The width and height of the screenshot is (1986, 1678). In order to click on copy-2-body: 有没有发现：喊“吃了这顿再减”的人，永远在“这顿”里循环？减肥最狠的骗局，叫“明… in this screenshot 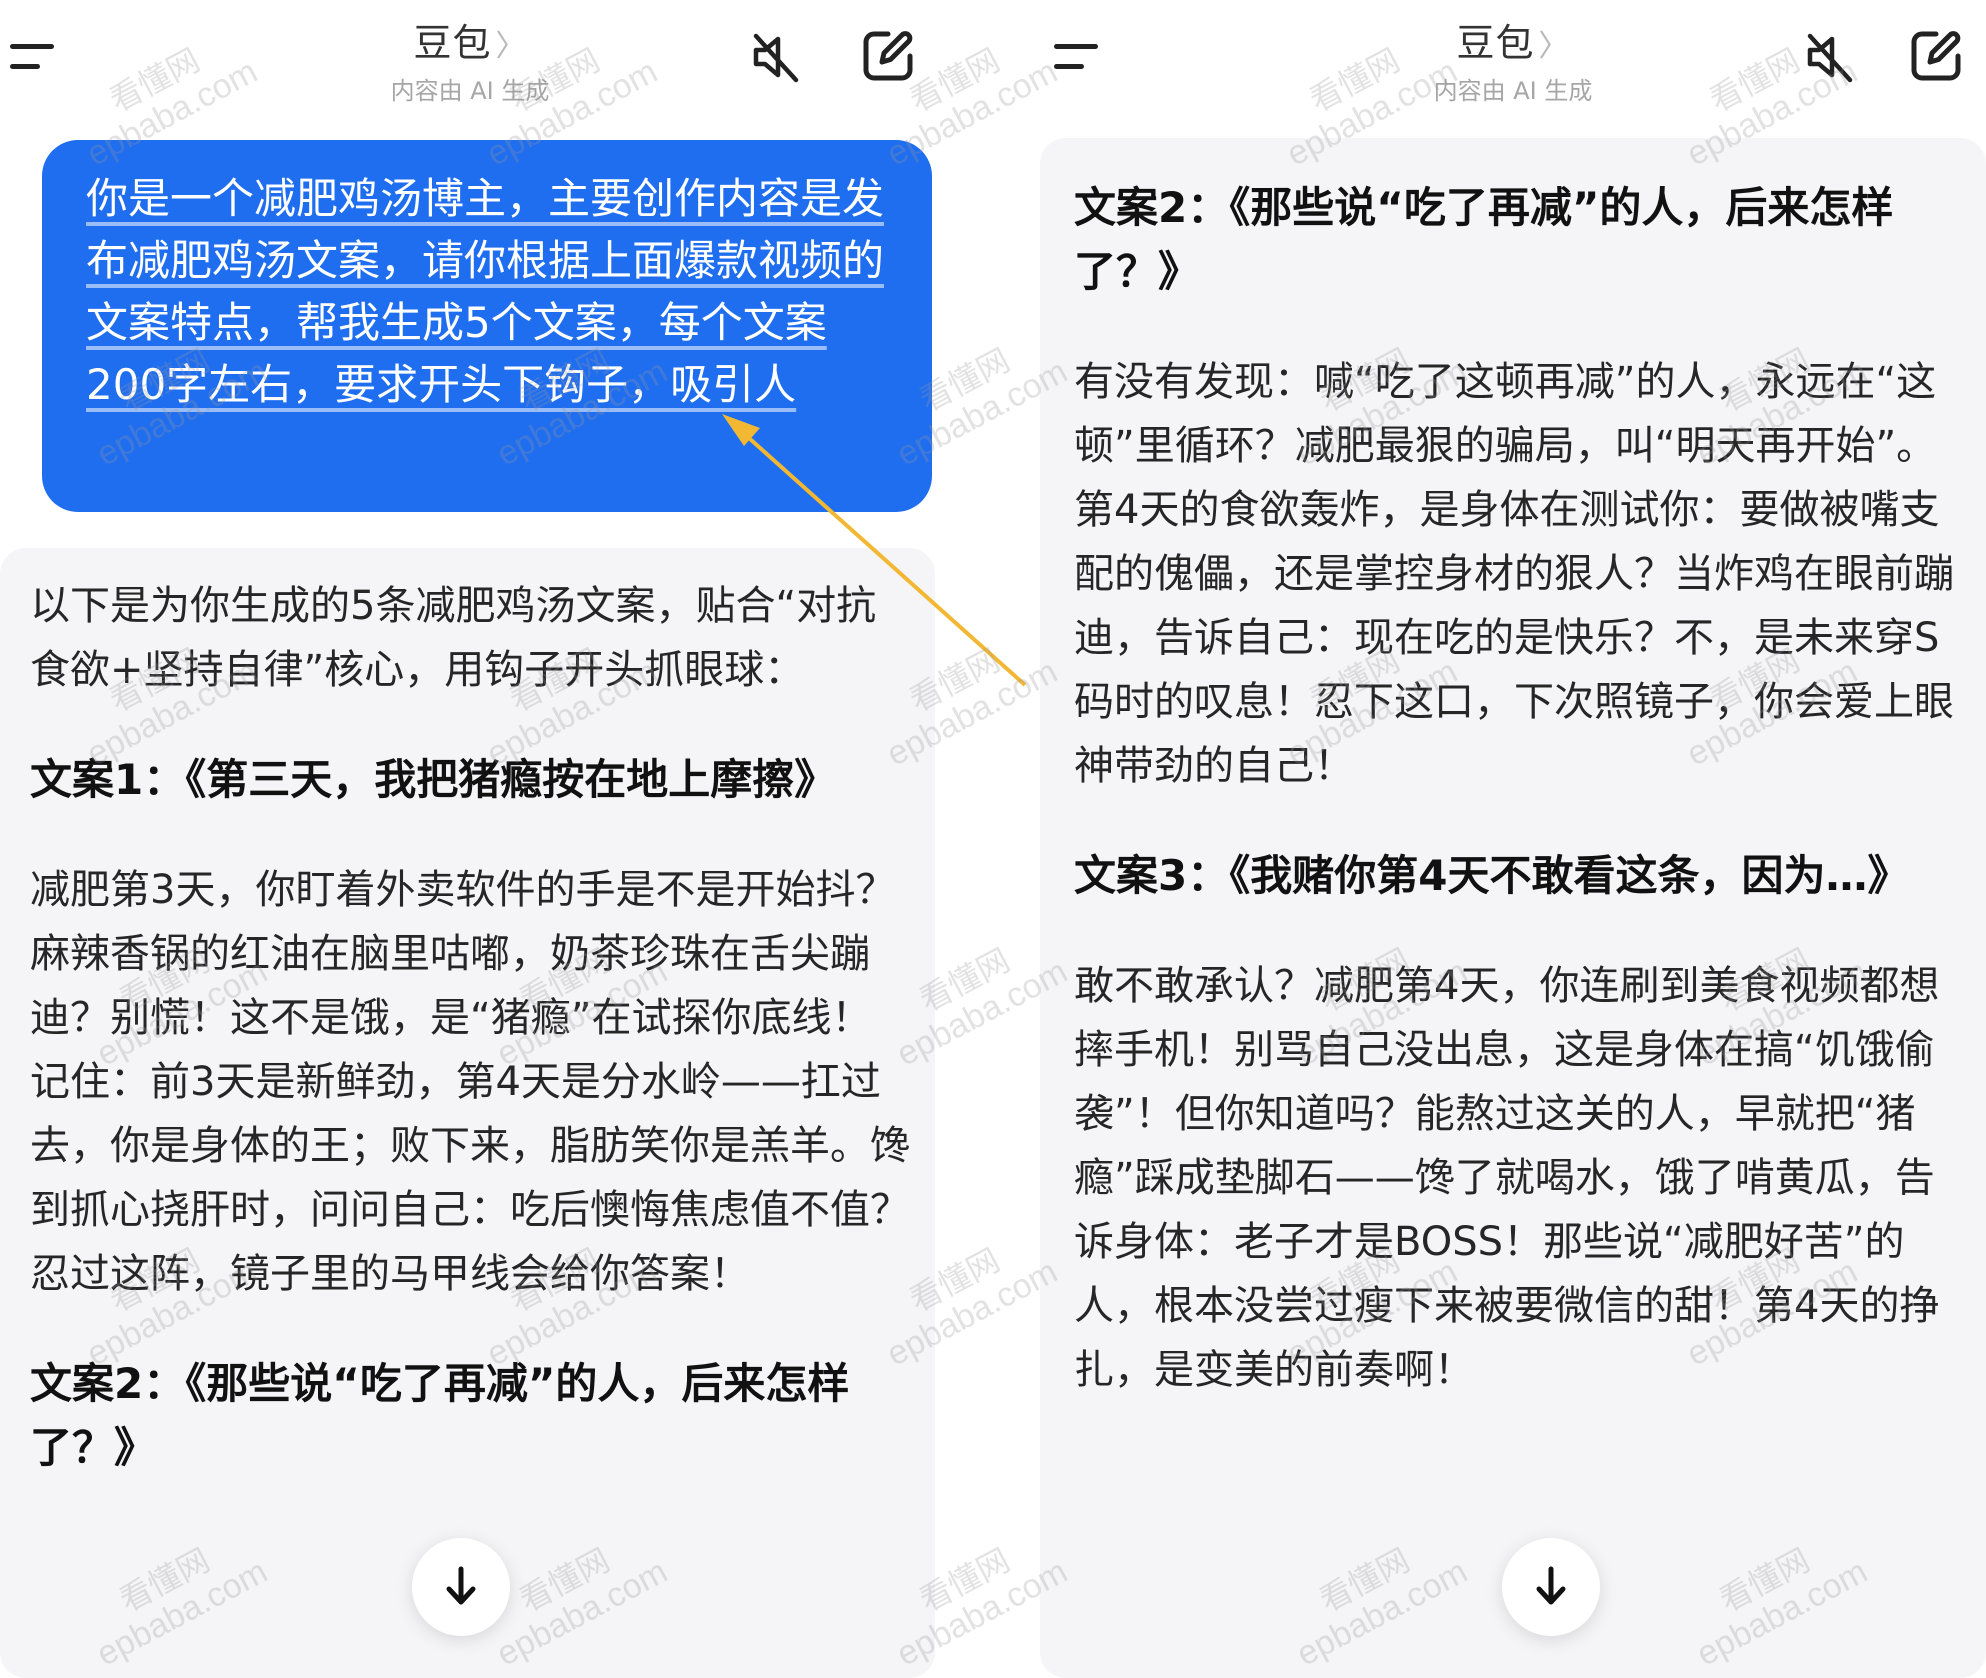, I will do `click(1514, 574)`.